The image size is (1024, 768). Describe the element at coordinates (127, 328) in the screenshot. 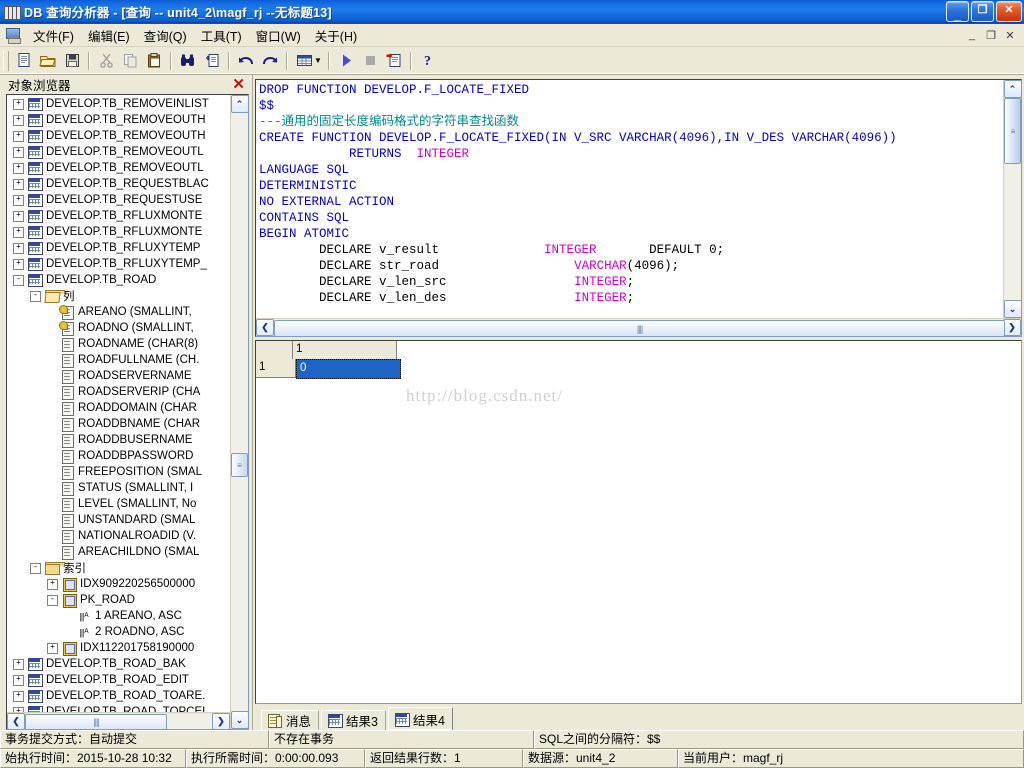

I see `tree-item: ROADNO (SMALLINT,` at that location.